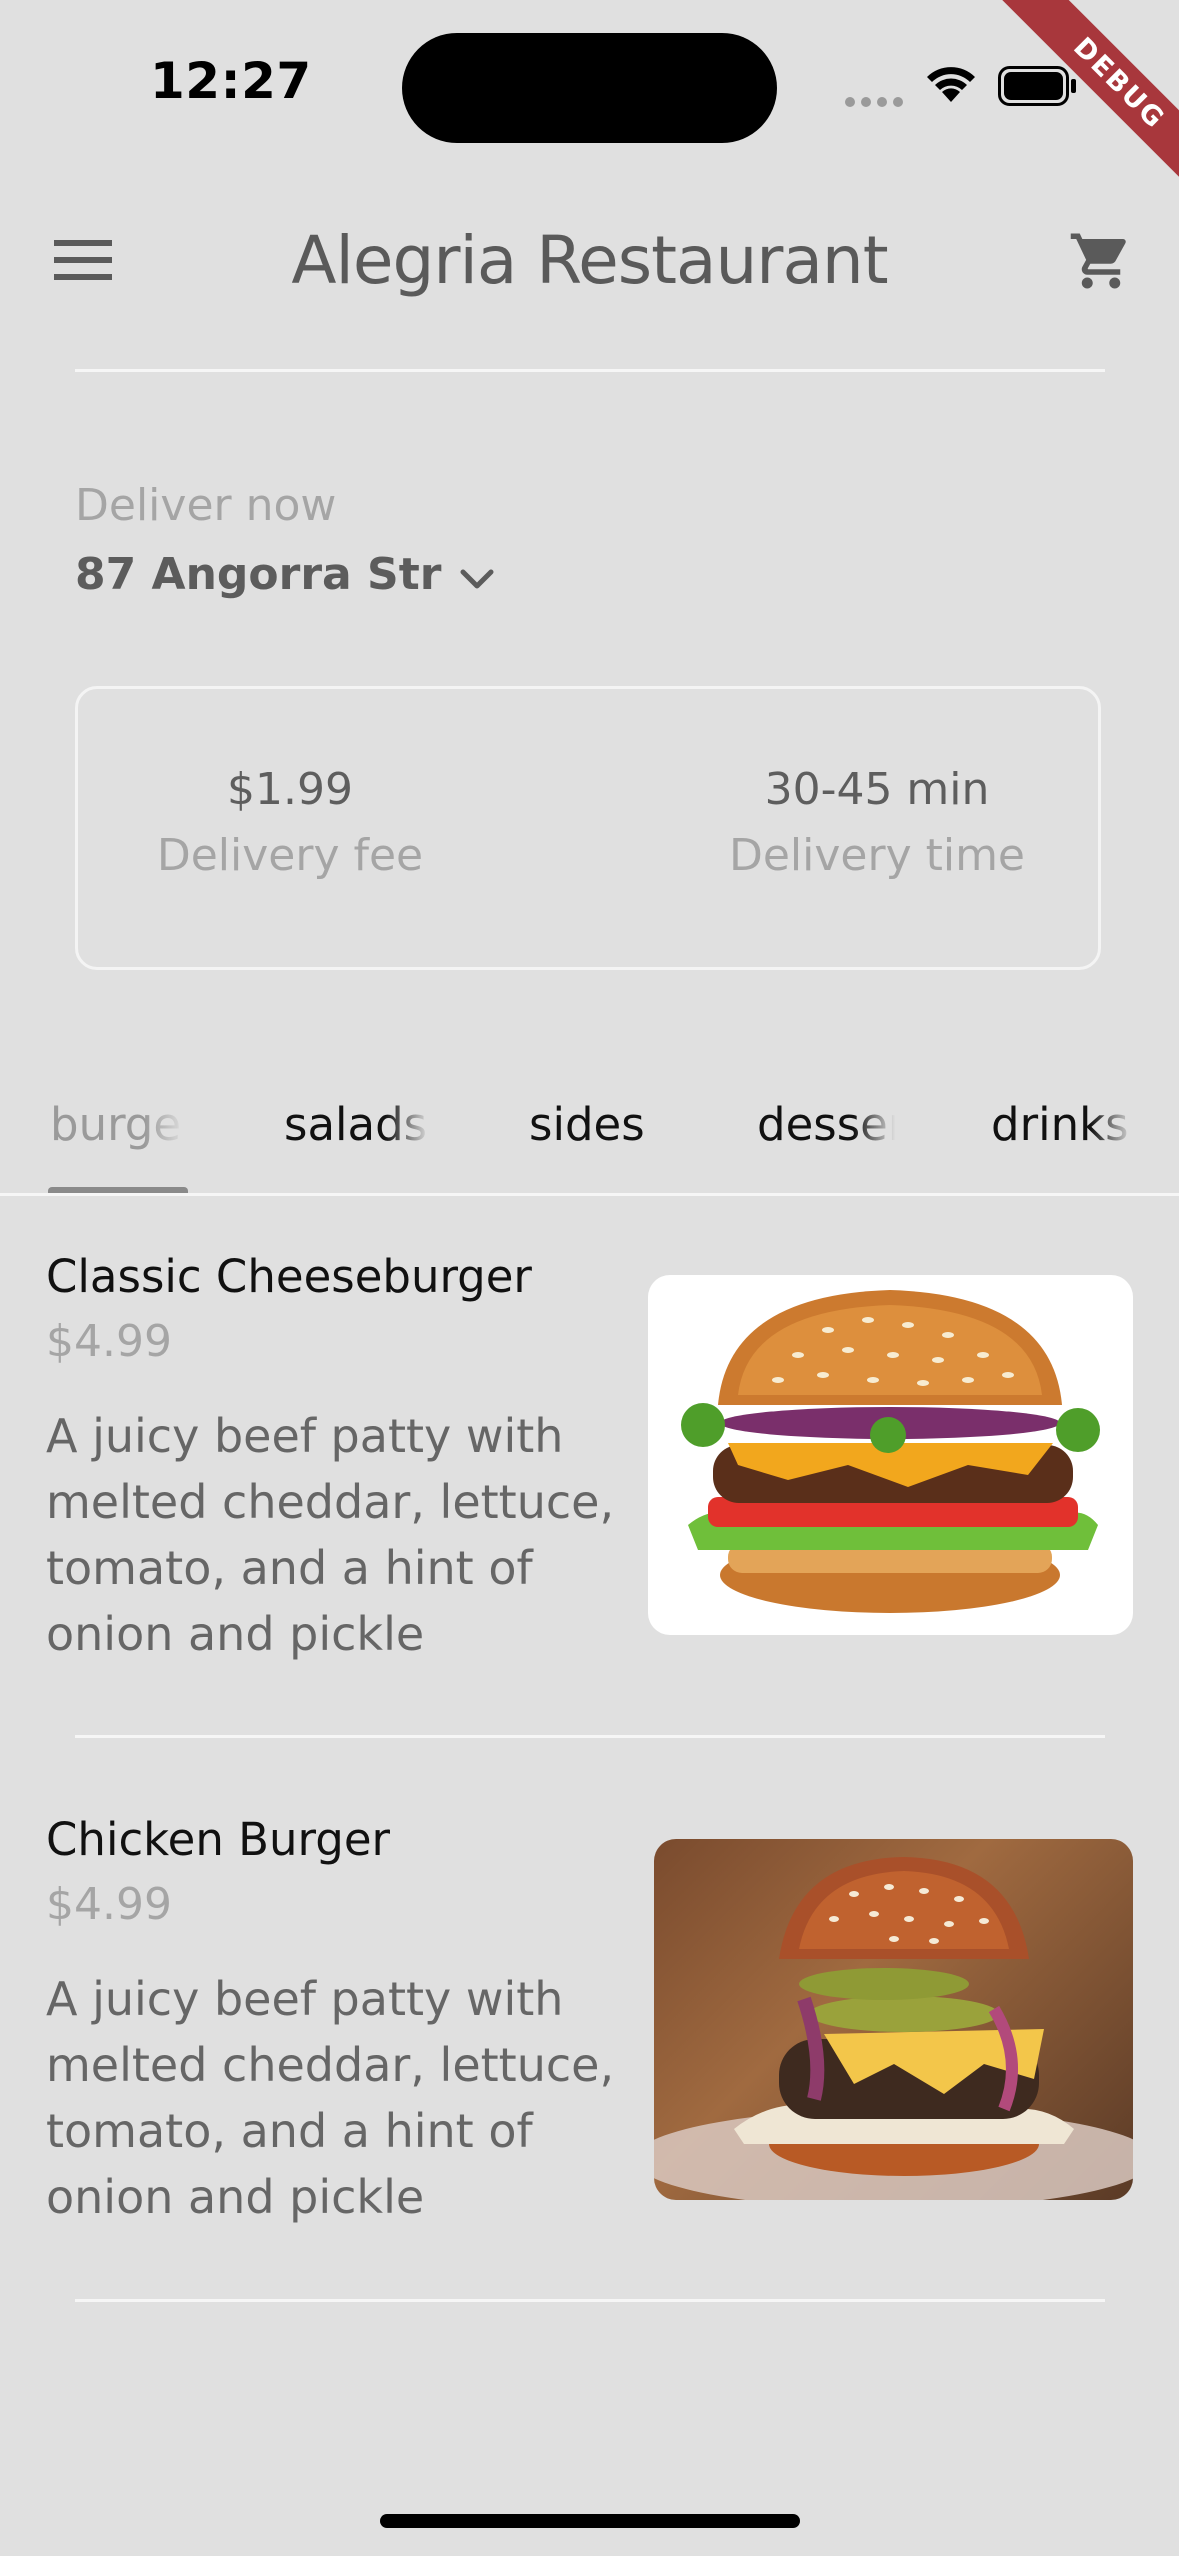 Image resolution: width=1179 pixels, height=2556 pixels. I want to click on cheeseburger-image, so click(890, 1455).